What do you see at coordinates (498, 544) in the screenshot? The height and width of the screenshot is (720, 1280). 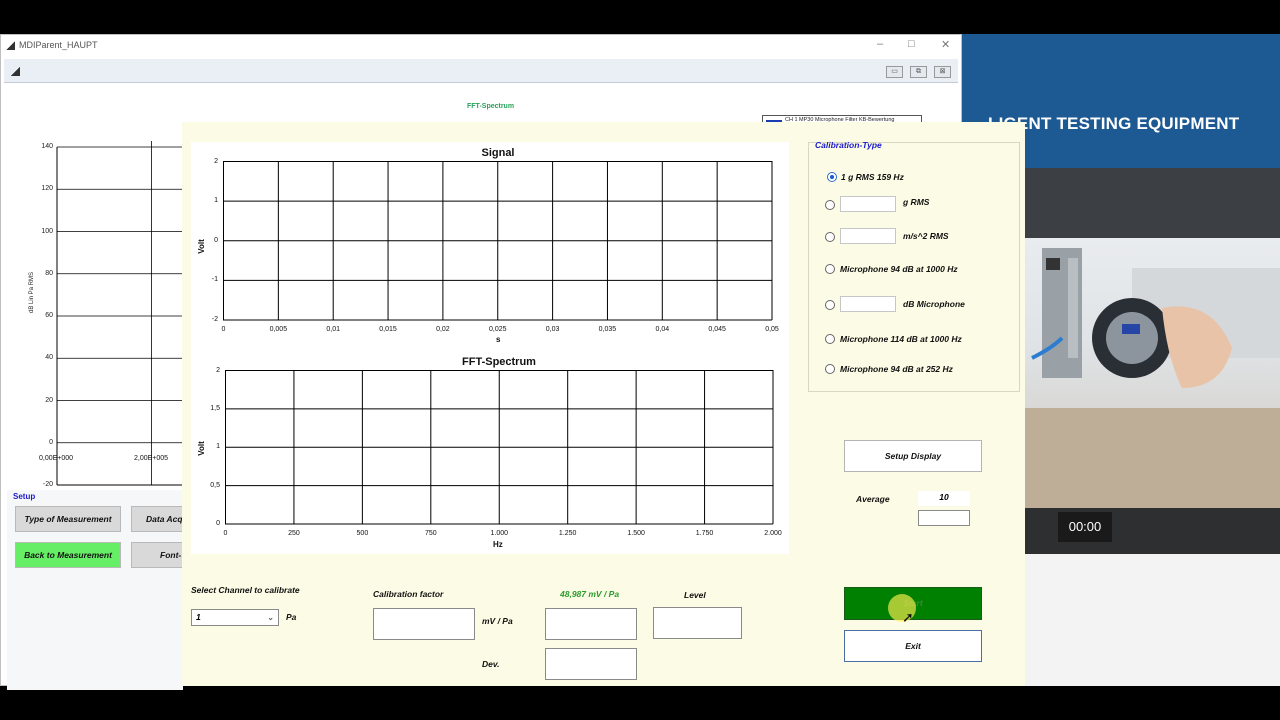 I see `fft-xlabel: Hz` at bounding box center [498, 544].